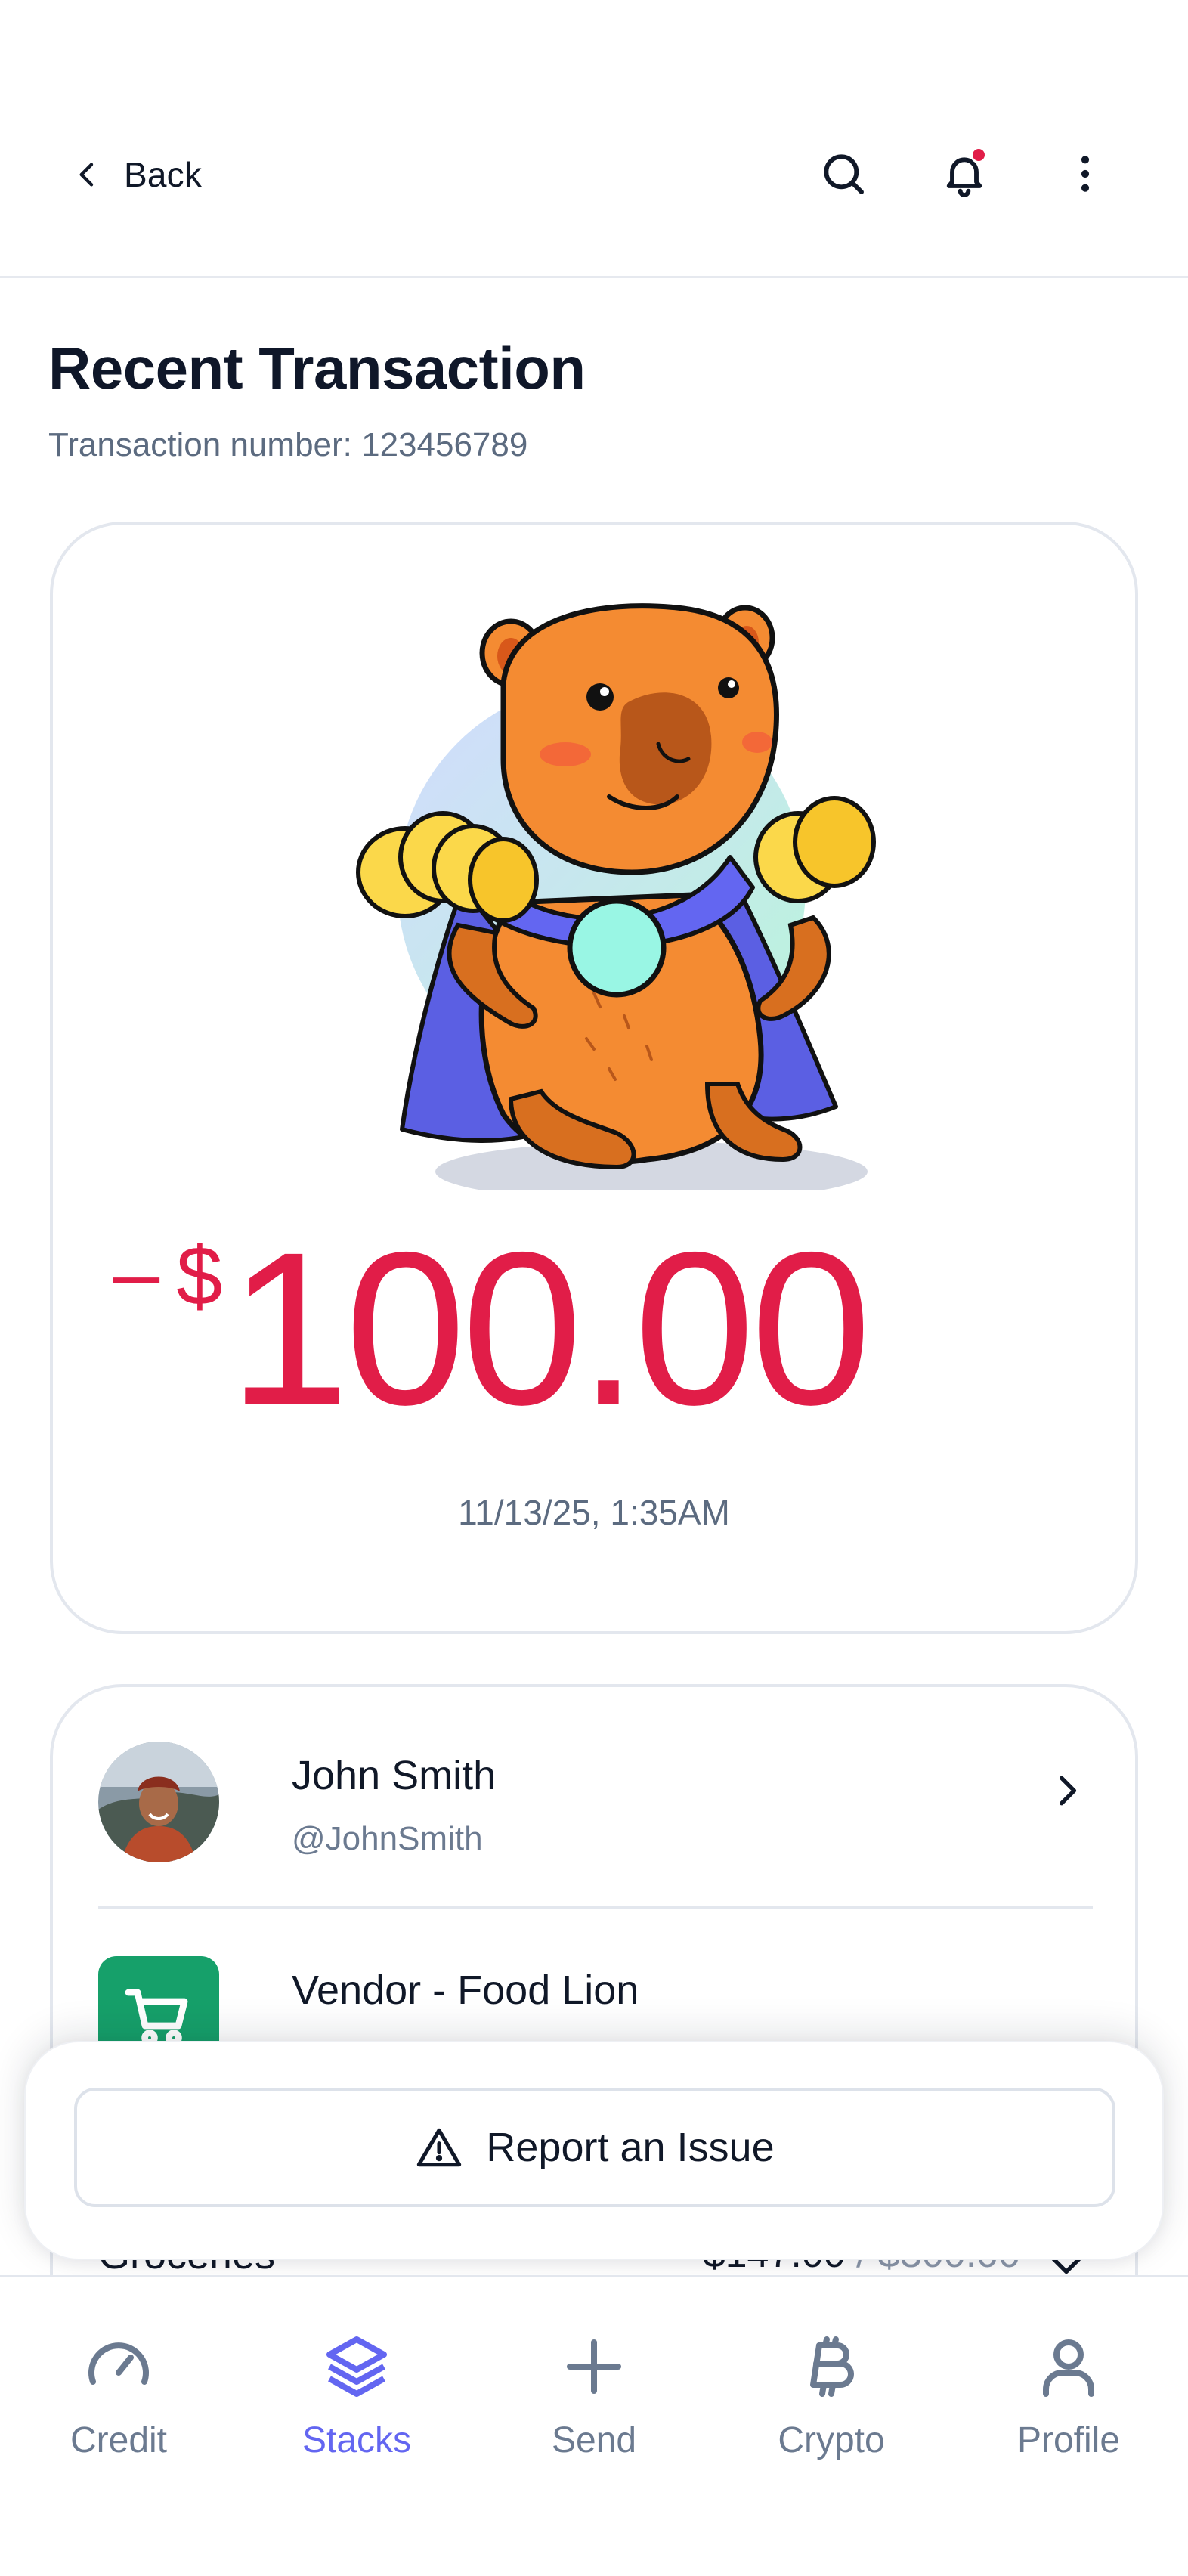 This screenshot has width=1188, height=2576. What do you see at coordinates (594, 2406) in the screenshot?
I see `nav-item-send: Send` at bounding box center [594, 2406].